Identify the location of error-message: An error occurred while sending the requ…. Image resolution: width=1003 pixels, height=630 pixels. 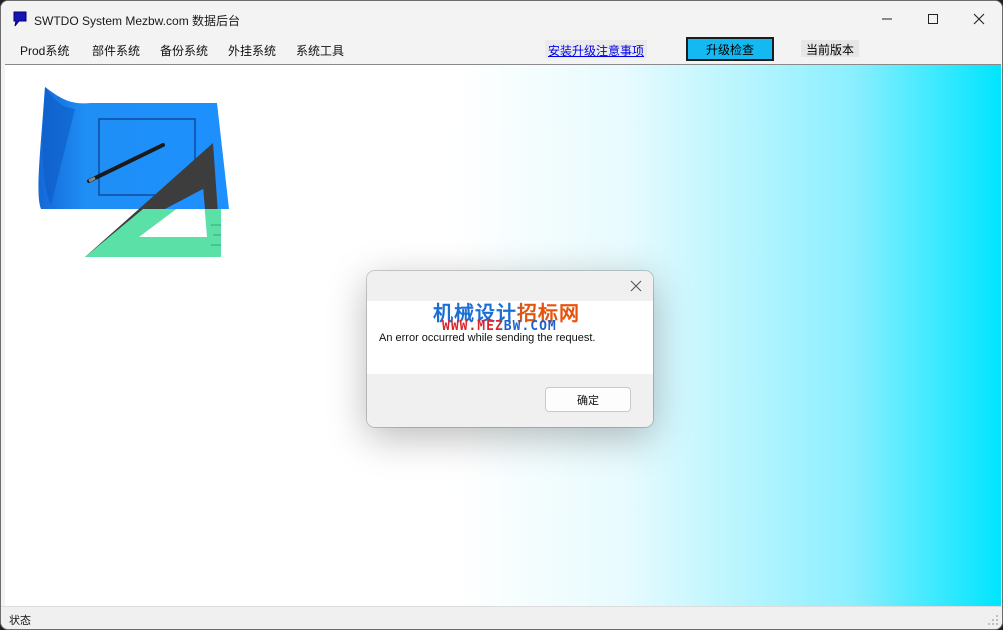
(487, 338).